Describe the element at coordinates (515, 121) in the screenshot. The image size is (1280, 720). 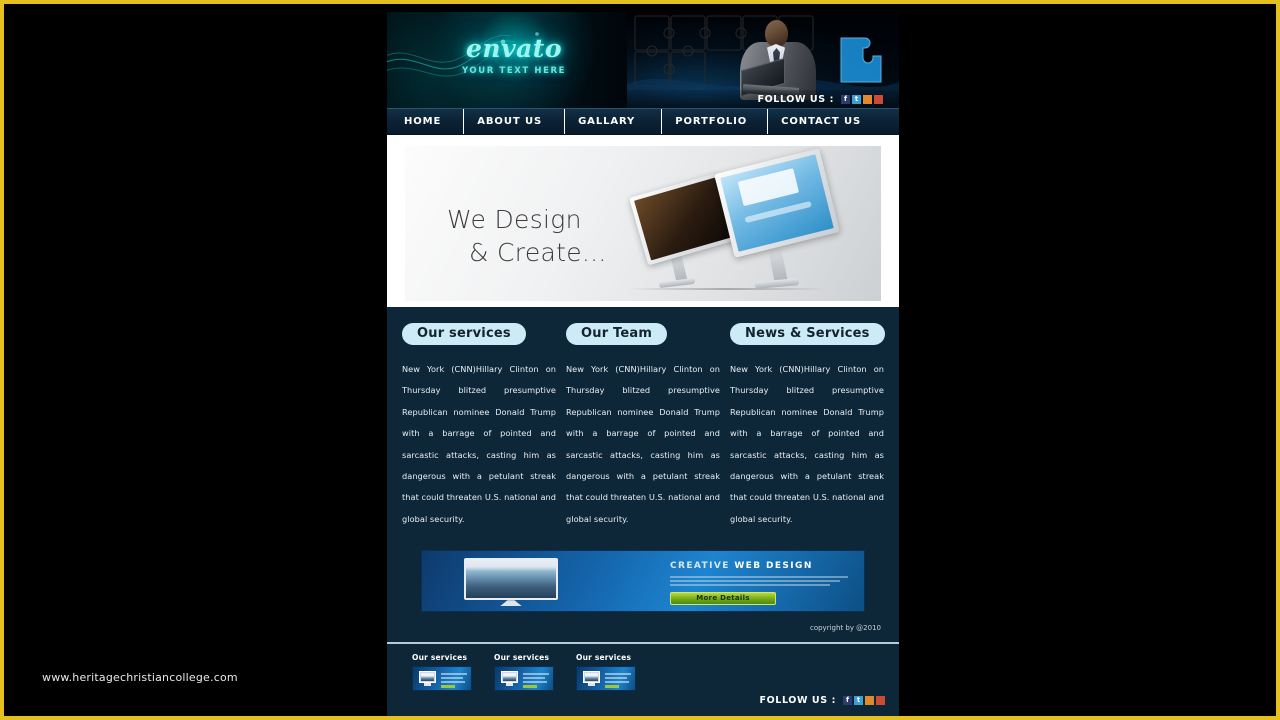
I see `nav-item-about-us: ABOUT US` at that location.